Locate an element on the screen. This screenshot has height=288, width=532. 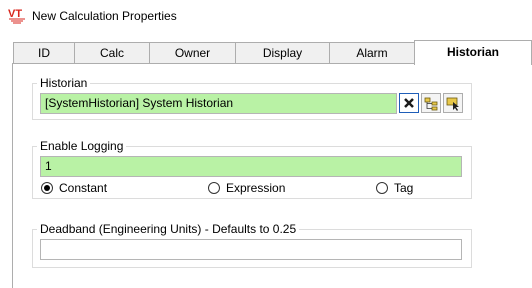
historian-group-label: Historian is located at coordinates (64, 83).